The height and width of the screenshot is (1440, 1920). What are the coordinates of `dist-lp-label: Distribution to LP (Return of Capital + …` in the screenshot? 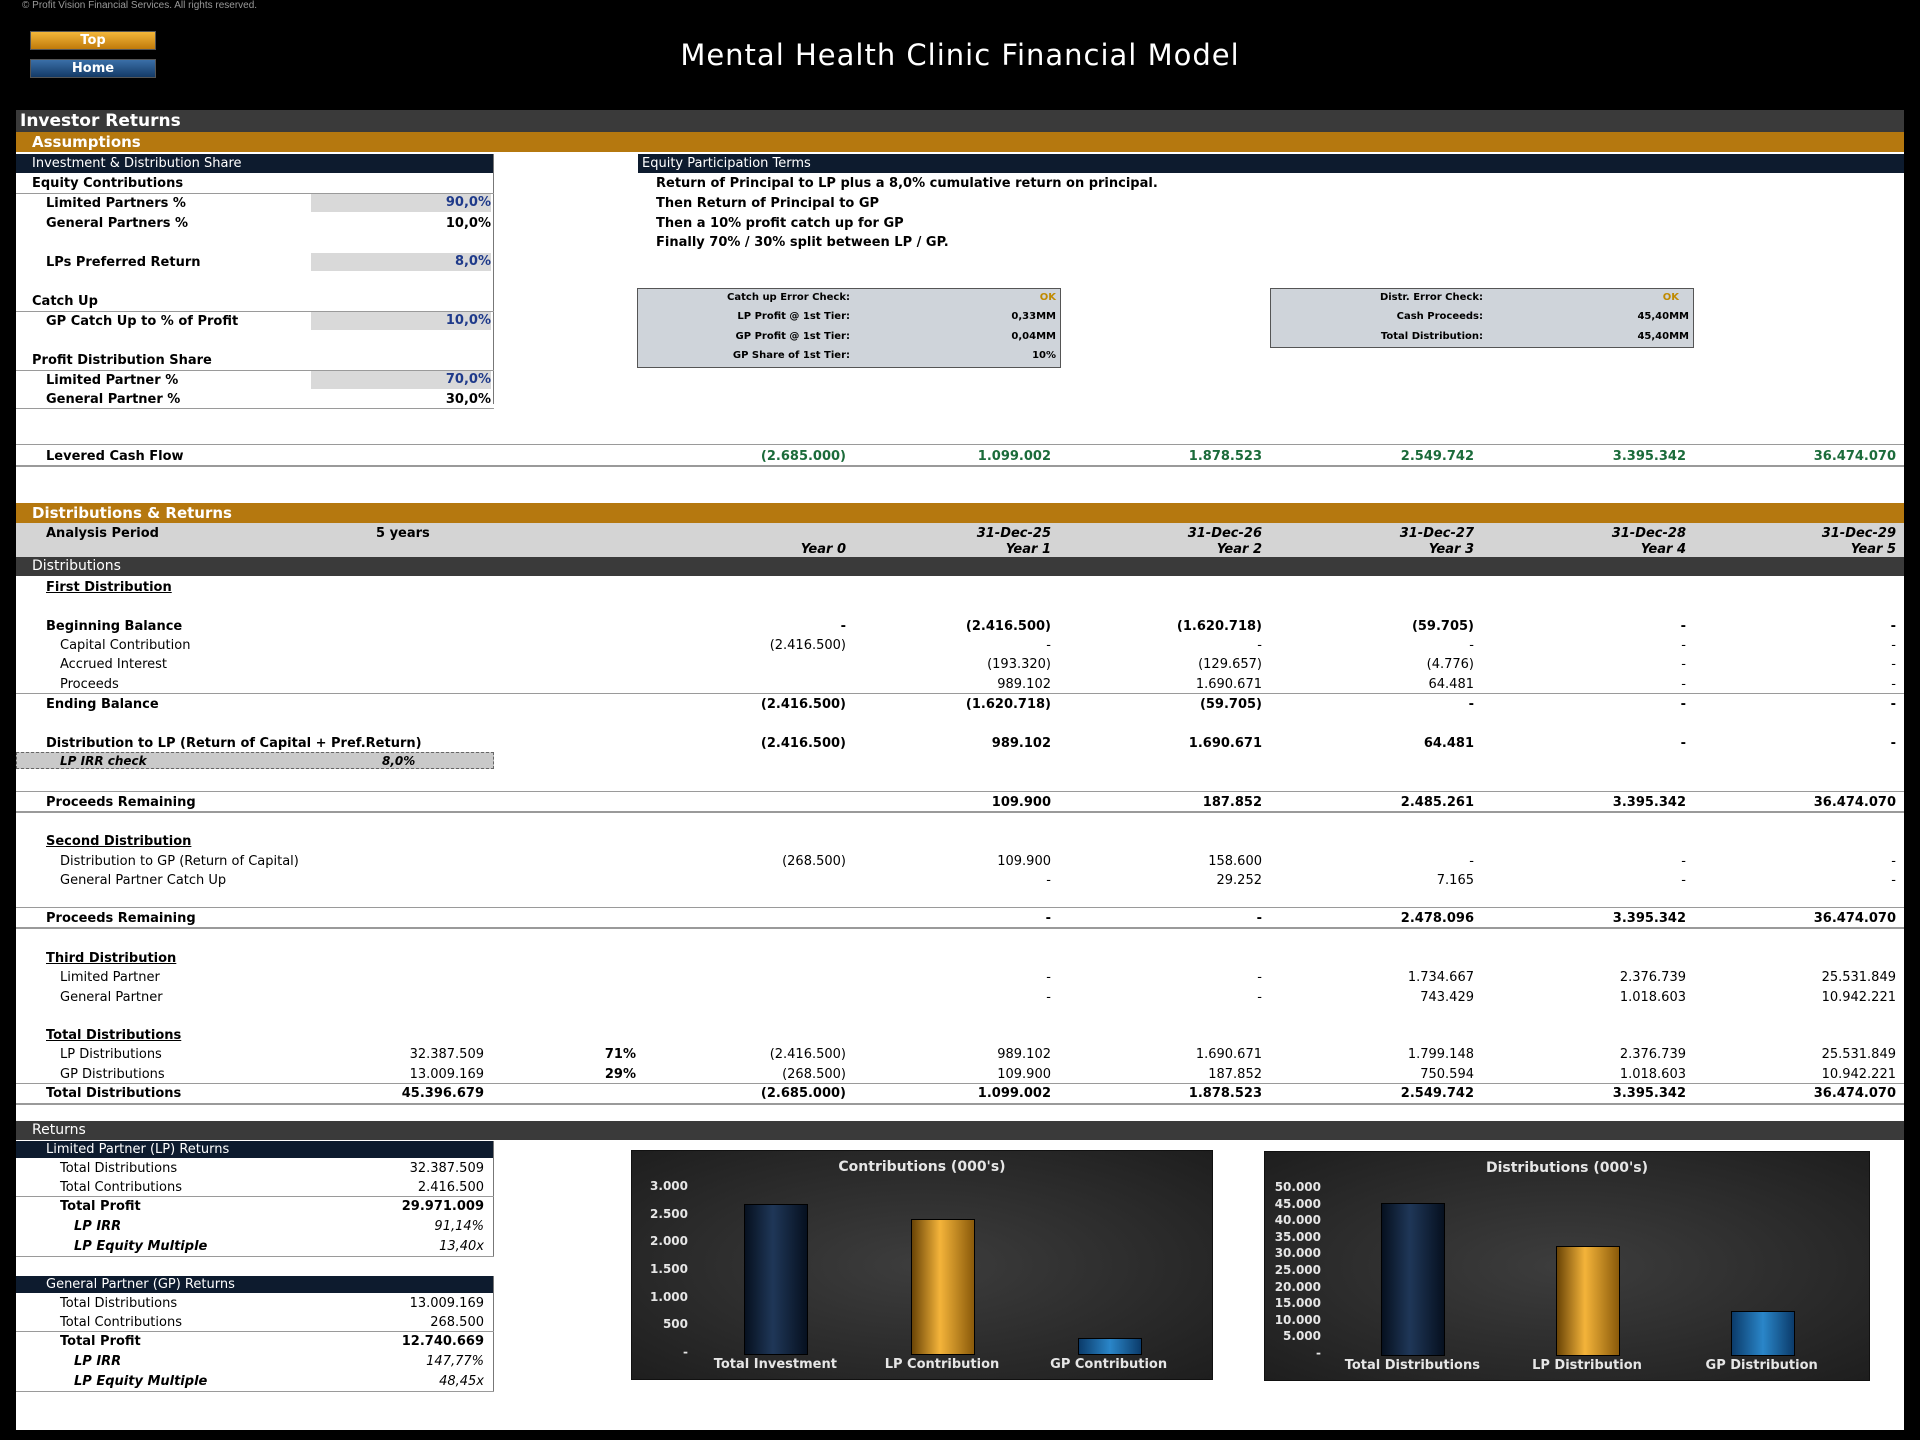 It's located at (234, 743).